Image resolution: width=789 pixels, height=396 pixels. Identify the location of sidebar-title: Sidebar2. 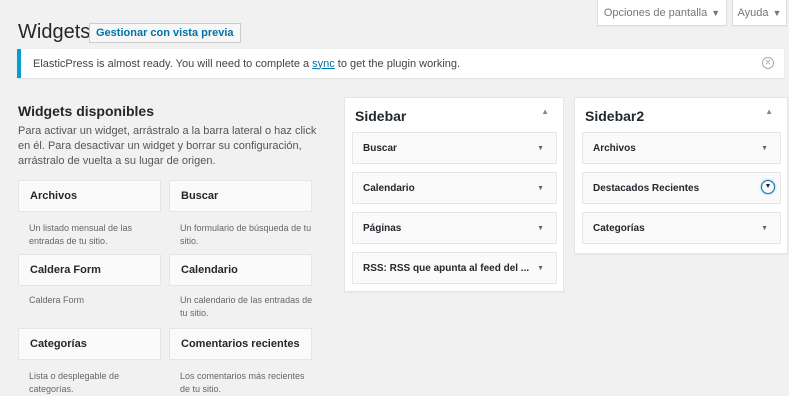
(615, 116).